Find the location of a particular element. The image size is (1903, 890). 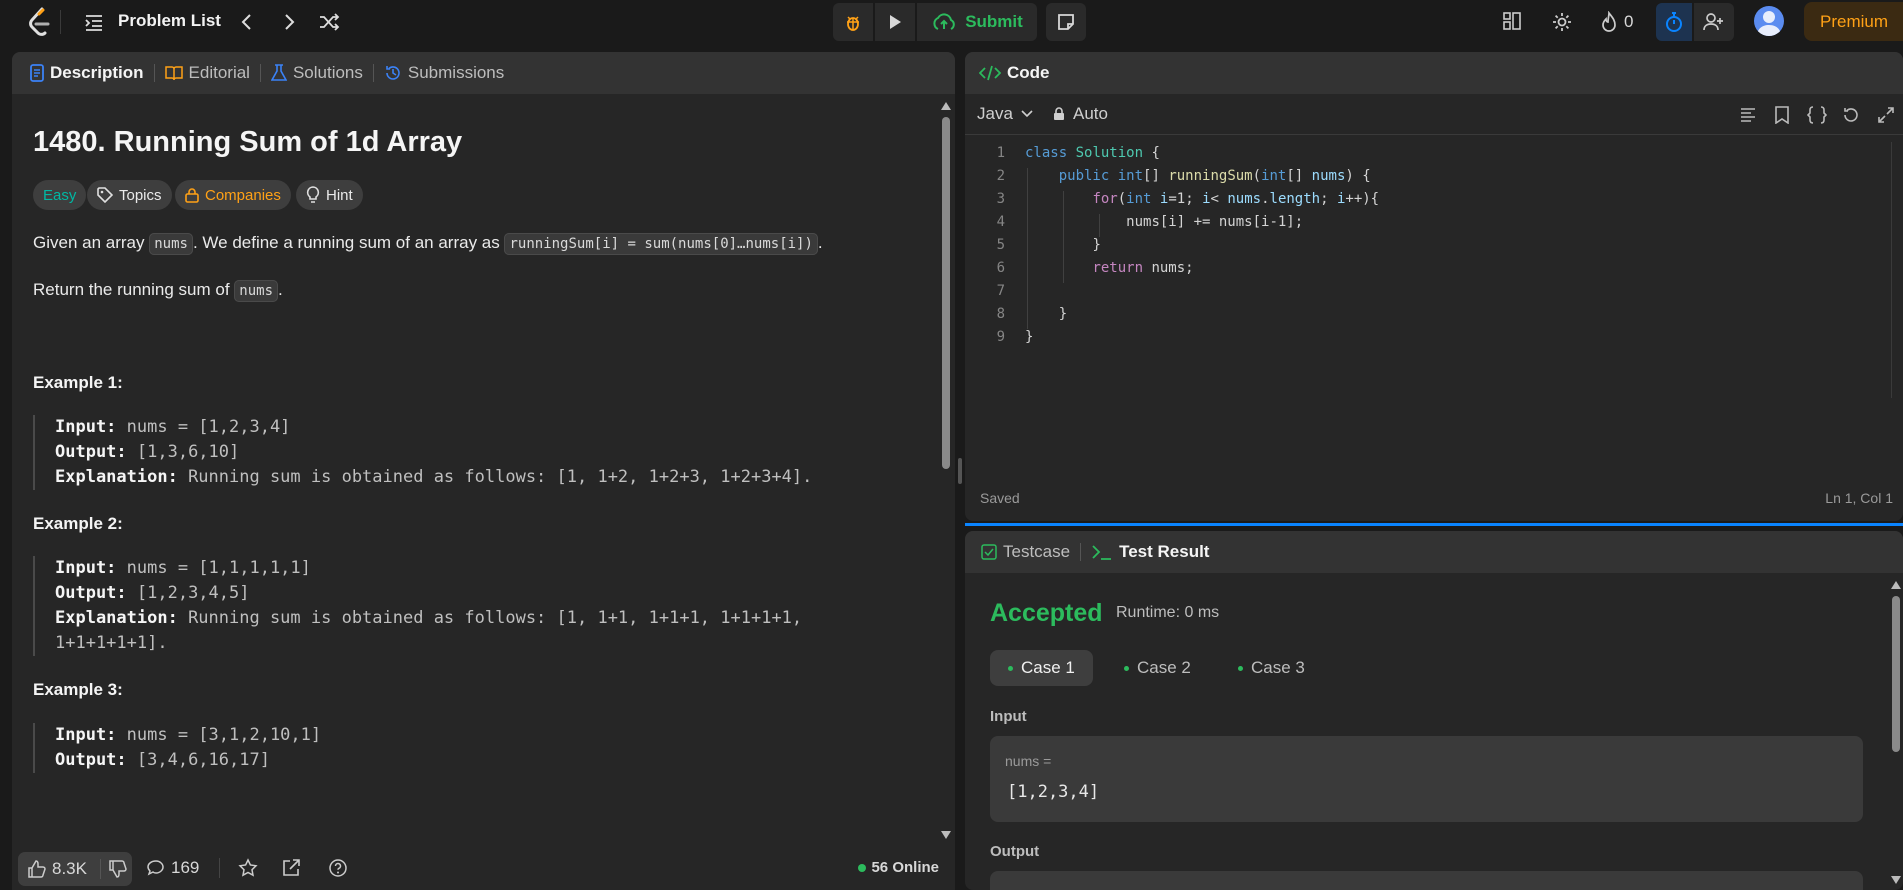

like-button: 8.3K is located at coordinates (59, 869).